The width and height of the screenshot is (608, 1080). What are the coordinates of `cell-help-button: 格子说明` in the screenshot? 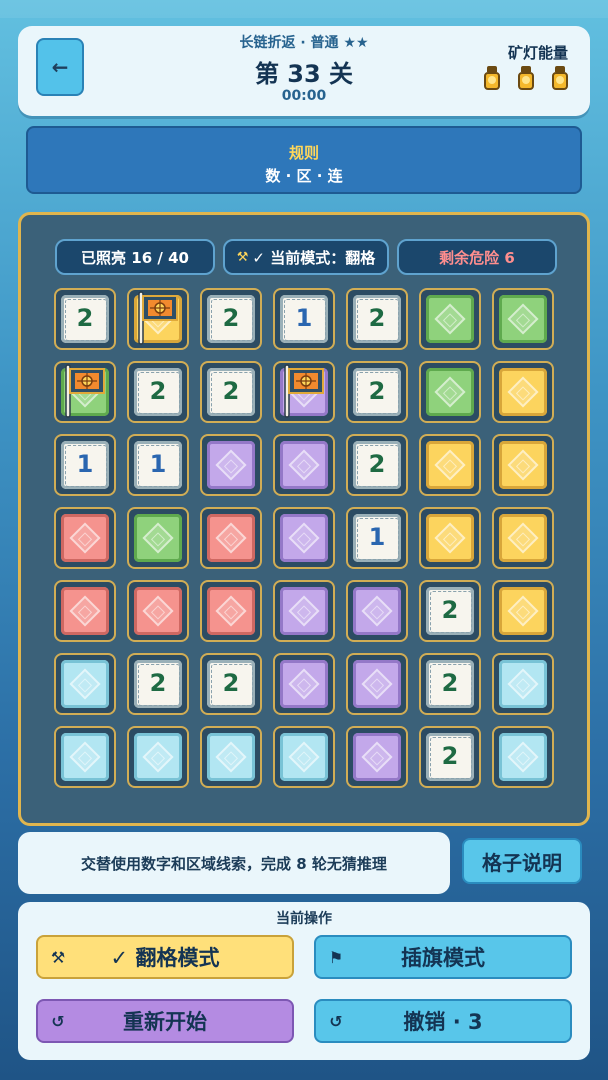 It's located at (522, 861).